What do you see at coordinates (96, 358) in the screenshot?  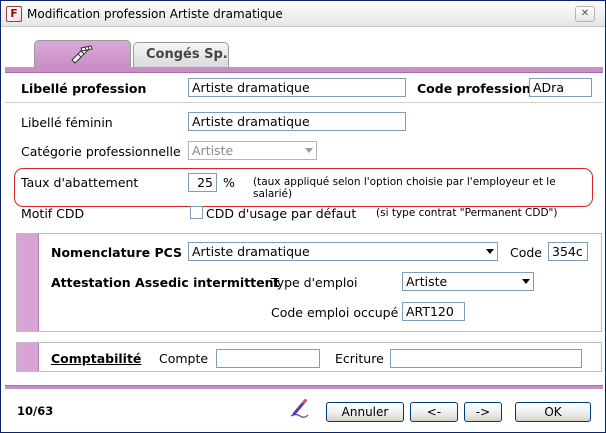 I see `comptabilite-title: Comptabilité` at bounding box center [96, 358].